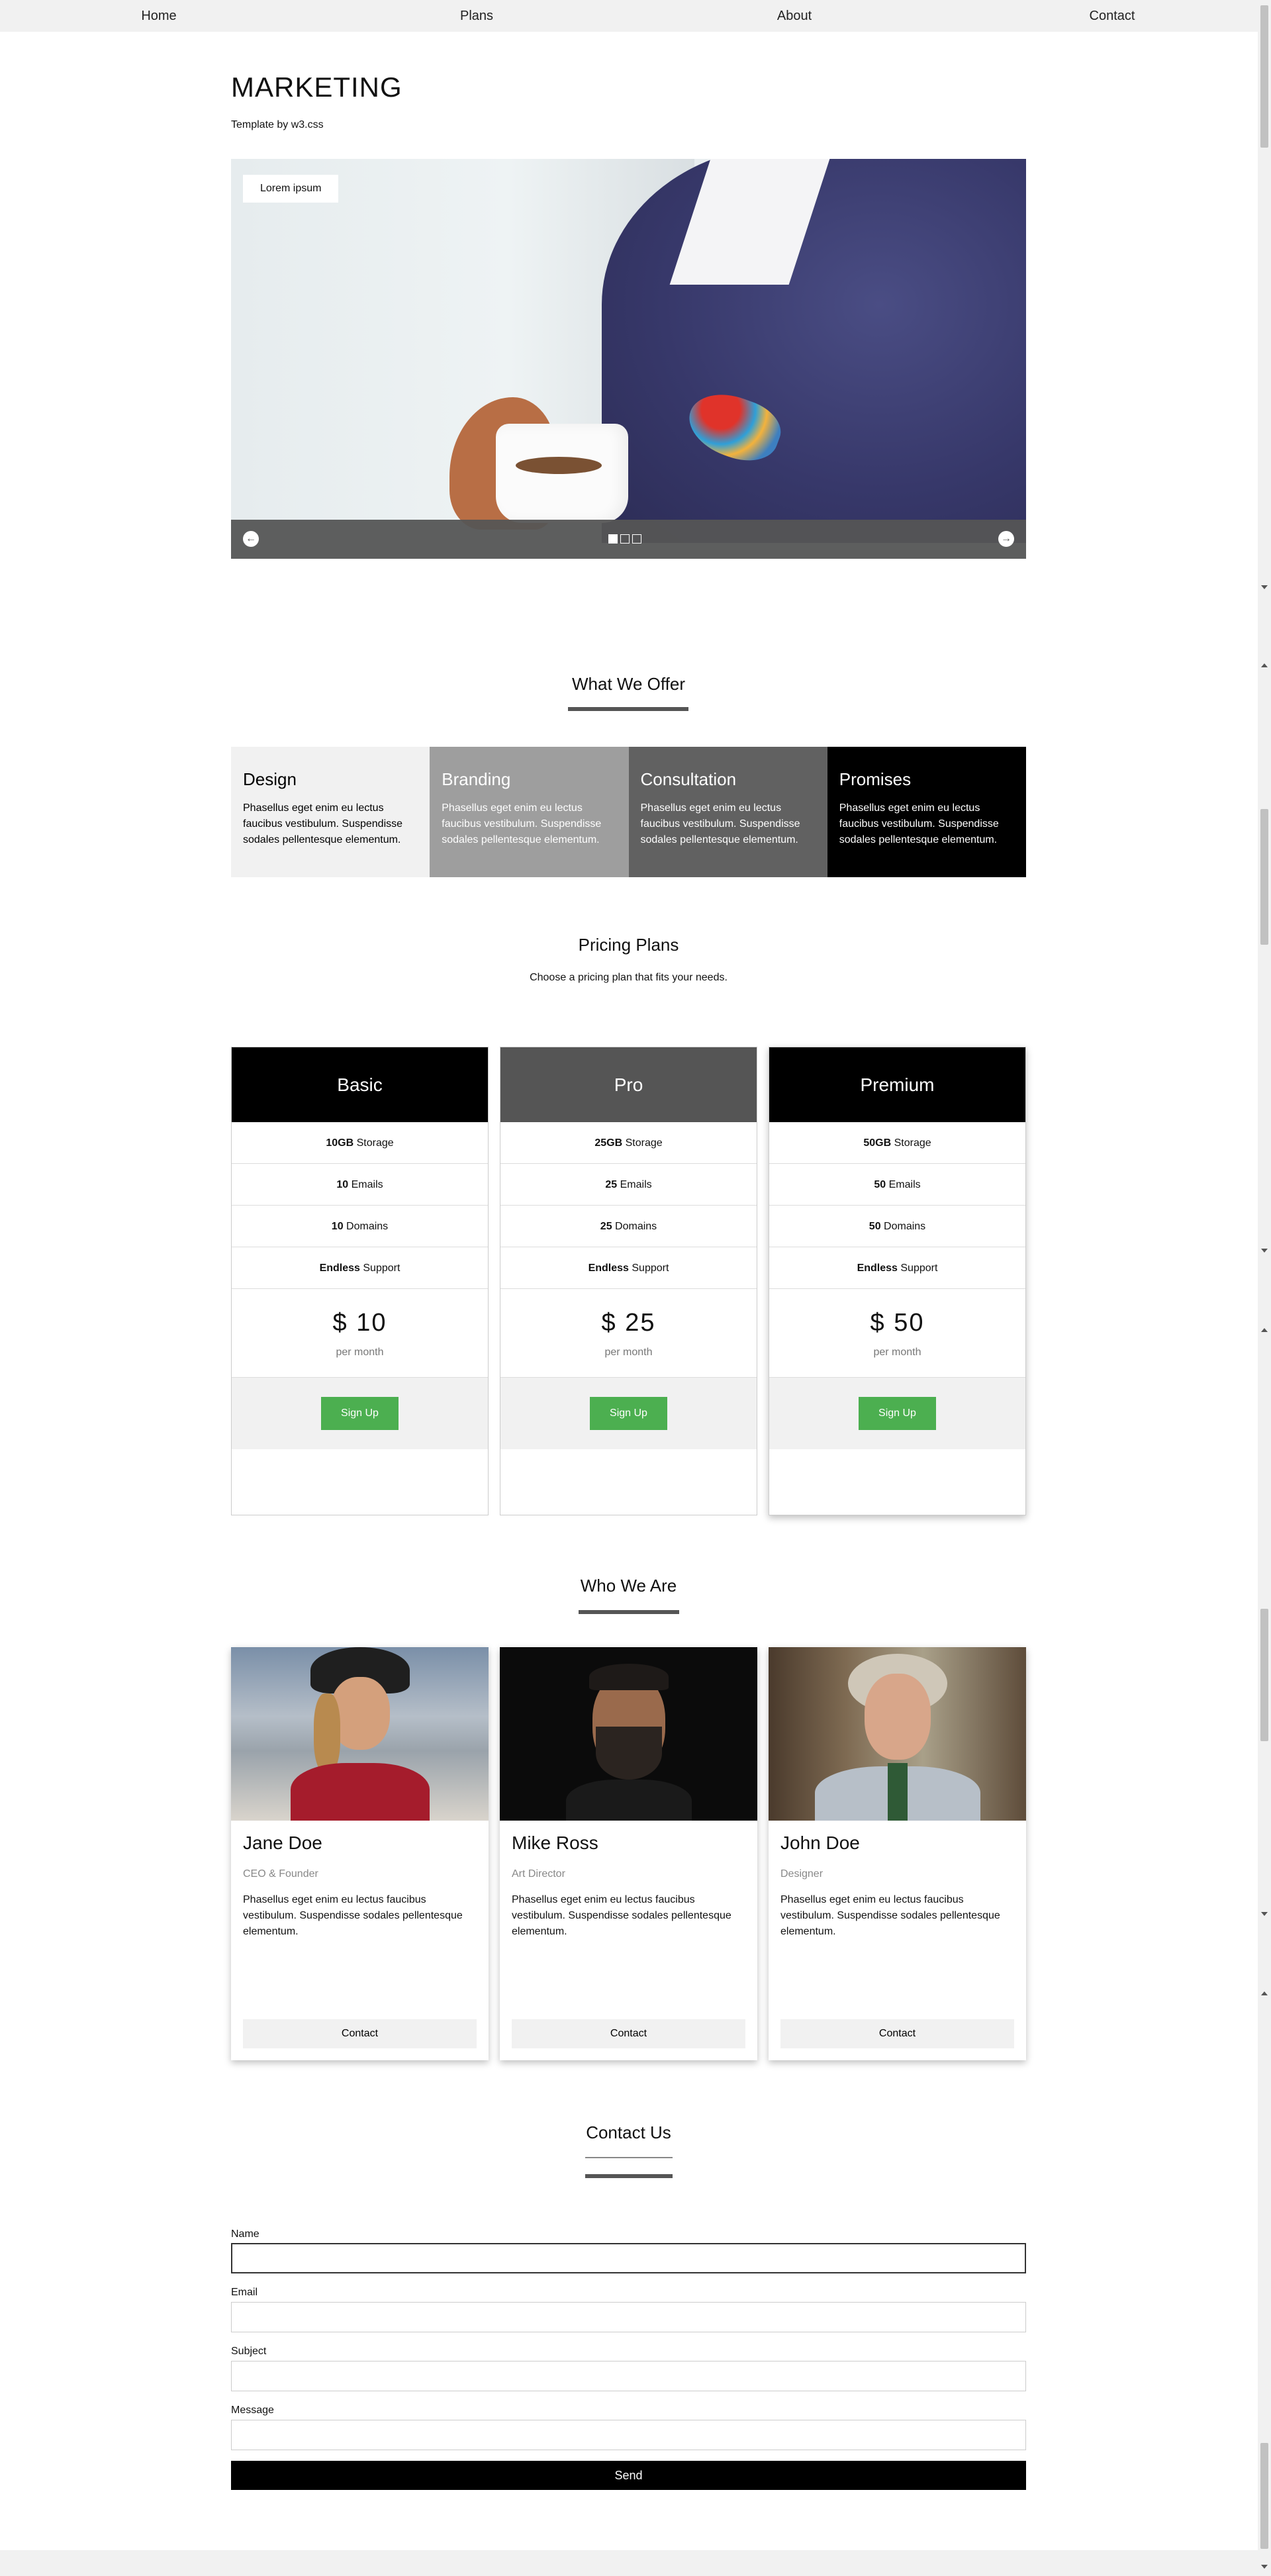 This screenshot has height=2576, width=1271. I want to click on pricing-section-title: Pricing Plans, so click(628, 945).